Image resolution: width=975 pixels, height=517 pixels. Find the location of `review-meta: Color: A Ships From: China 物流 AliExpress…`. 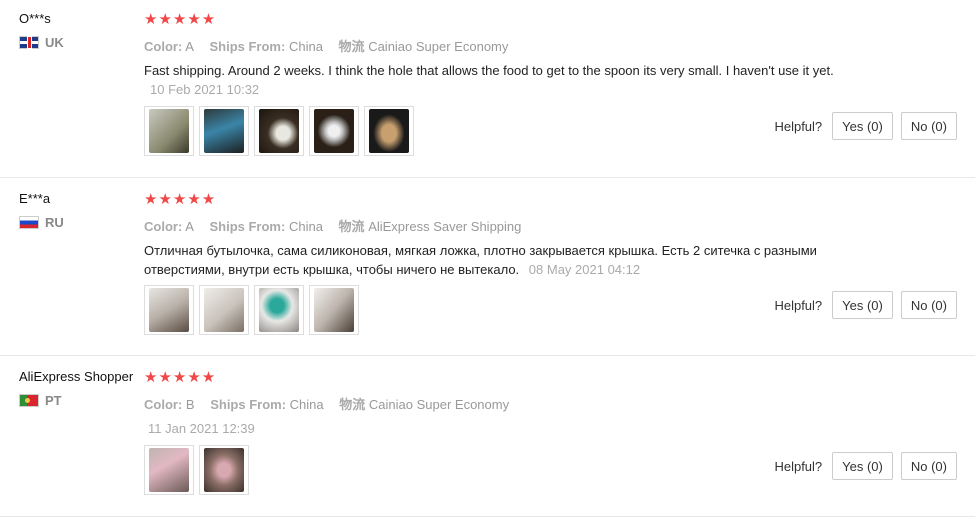

review-meta: Color: A Ships From: China 物流 AliExpress… is located at coordinates (504, 225).